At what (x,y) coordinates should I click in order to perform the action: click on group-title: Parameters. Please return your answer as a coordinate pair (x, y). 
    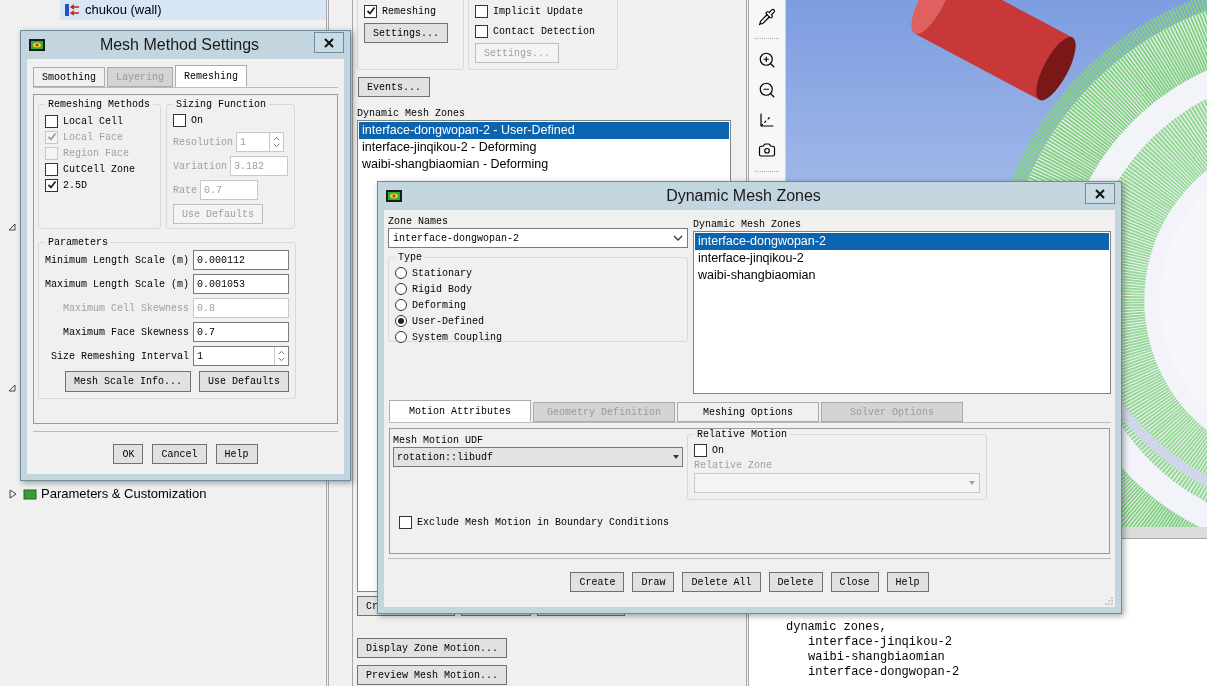
    Looking at the image, I should click on (78, 243).